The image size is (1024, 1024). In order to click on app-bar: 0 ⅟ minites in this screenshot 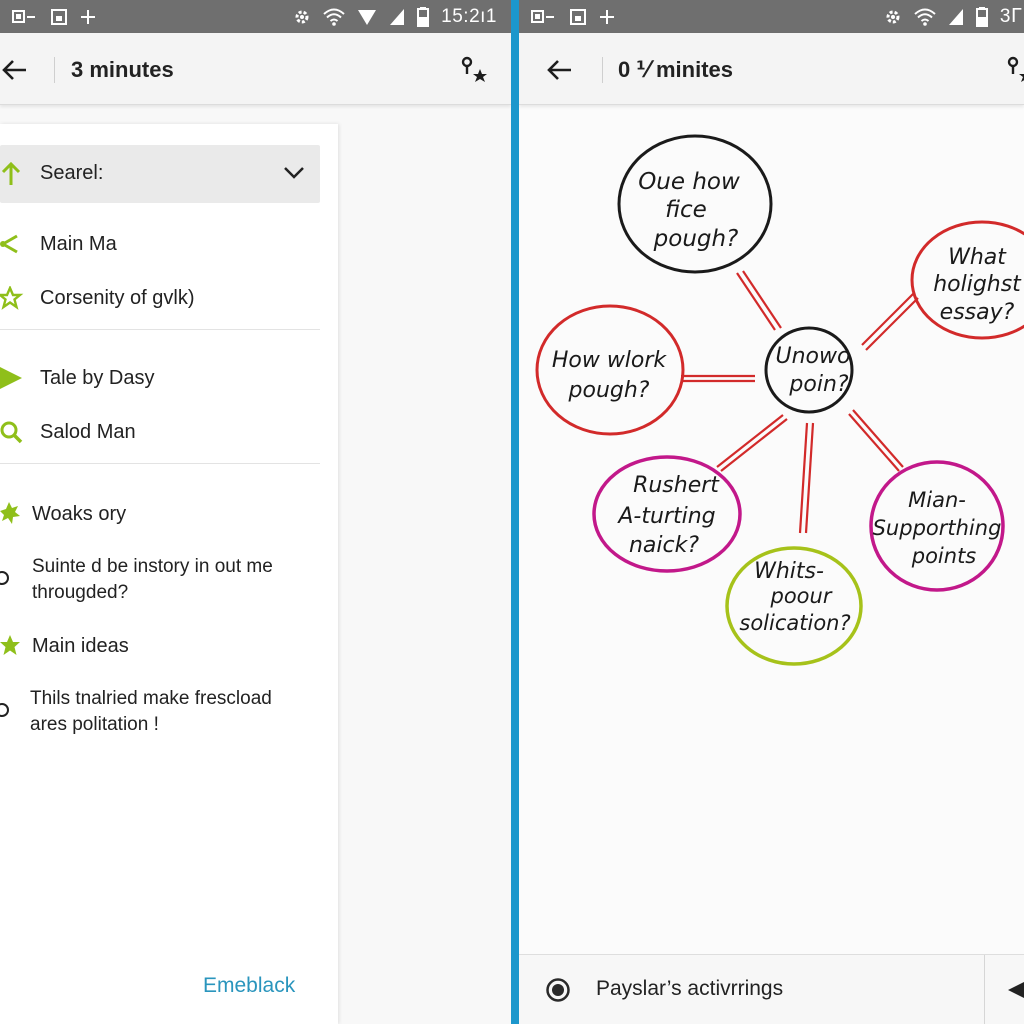, I will do `click(771, 69)`.